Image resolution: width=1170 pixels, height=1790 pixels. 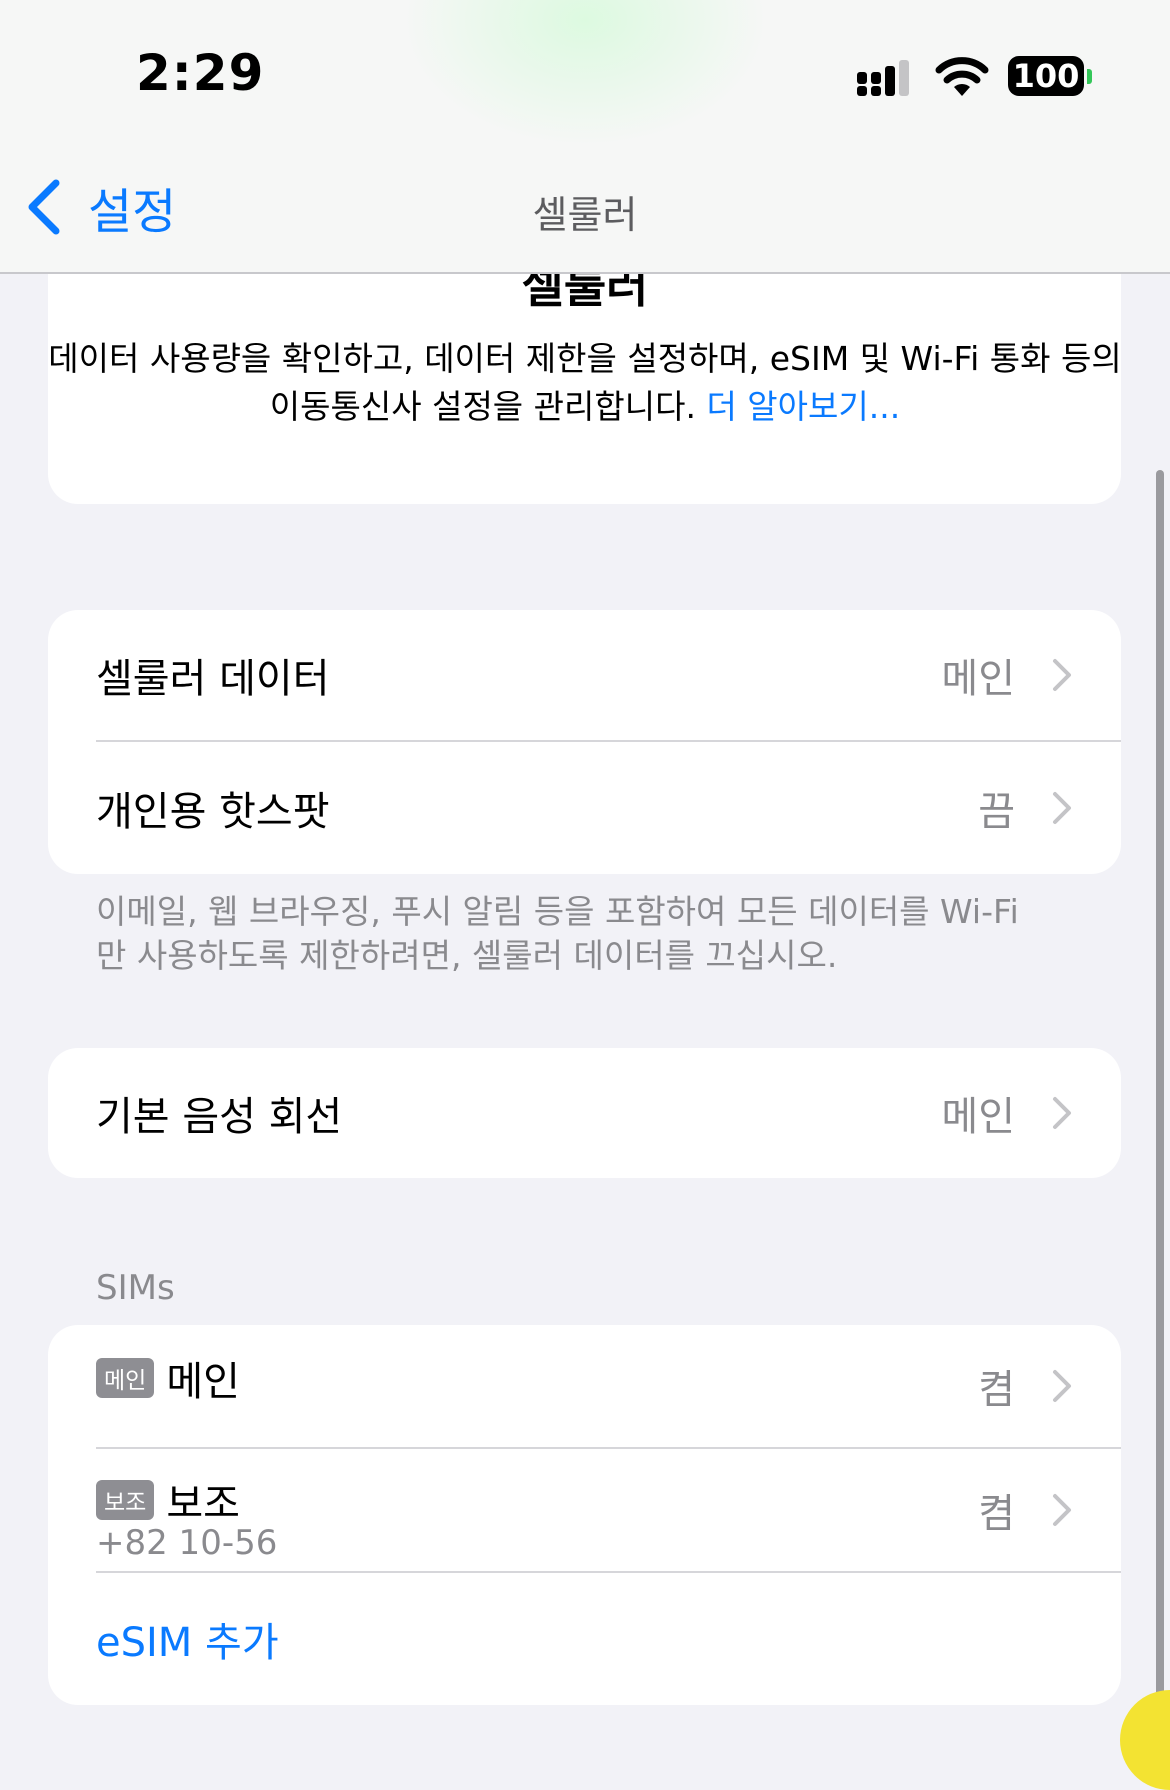 What do you see at coordinates (584, 1639) in the screenshot?
I see `add-esim-row: eSIM 추가` at bounding box center [584, 1639].